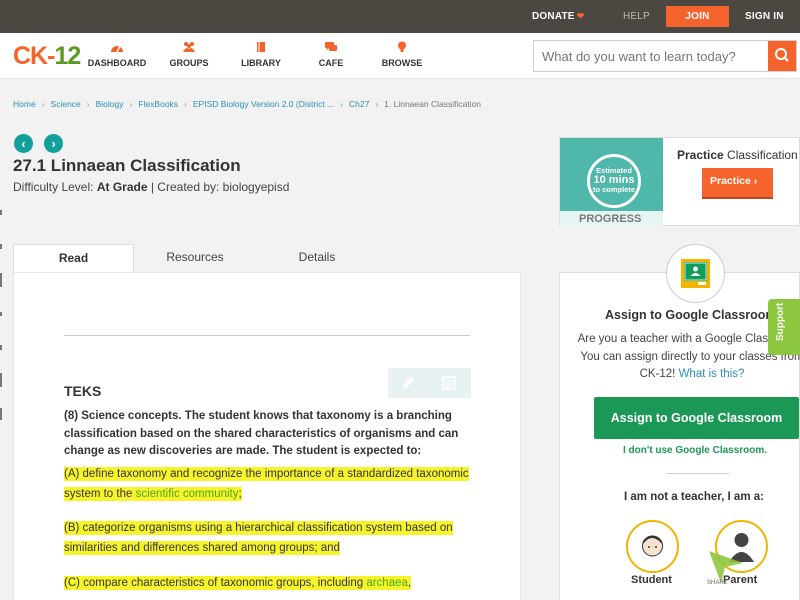  Describe the element at coordinates (359, 104) in the screenshot. I see `breadcrumb-chapter: Ch27` at that location.